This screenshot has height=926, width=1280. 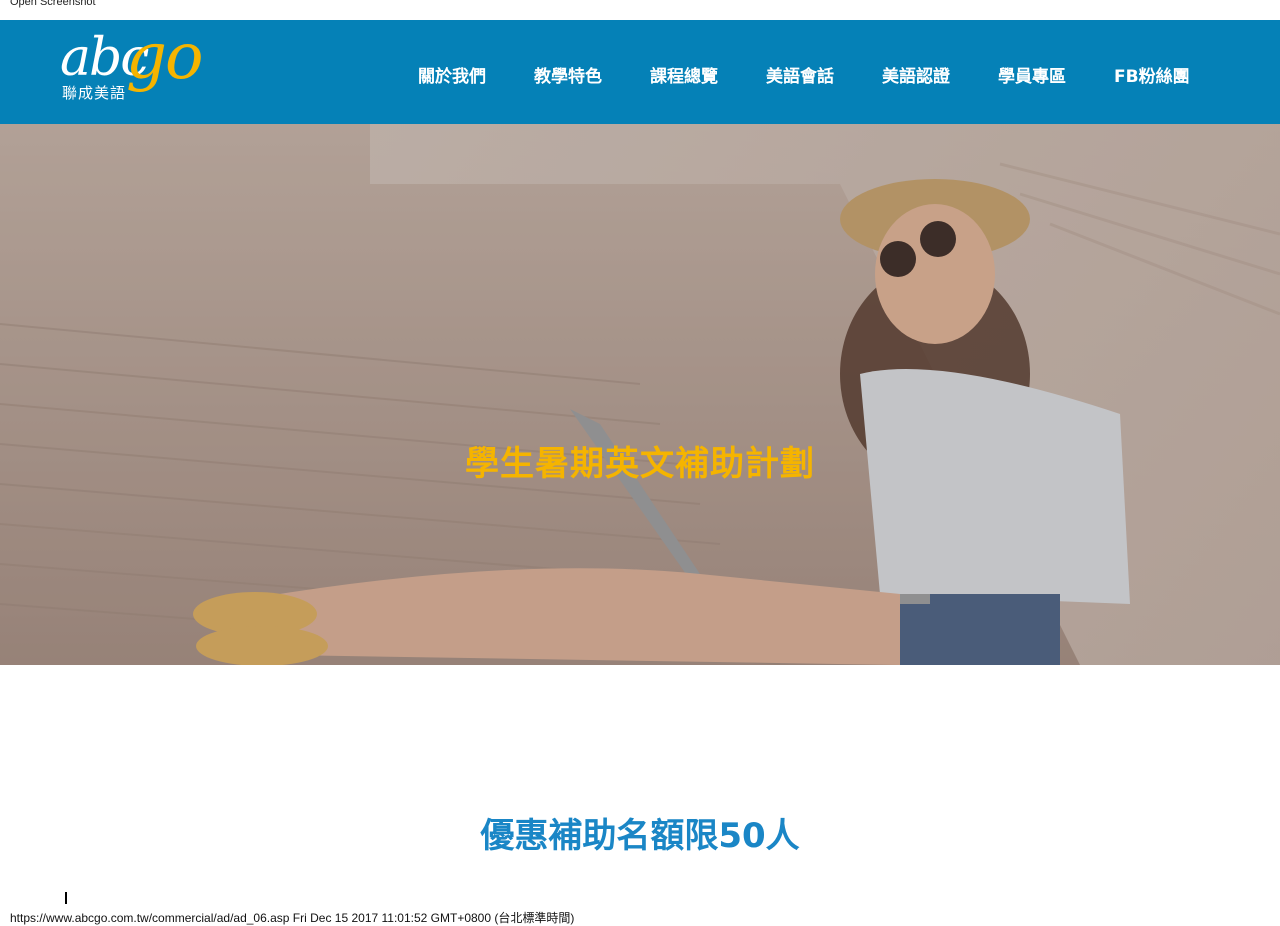 What do you see at coordinates (640, 464) in the screenshot?
I see `hero-title: 學生暑期英文補助計劃` at bounding box center [640, 464].